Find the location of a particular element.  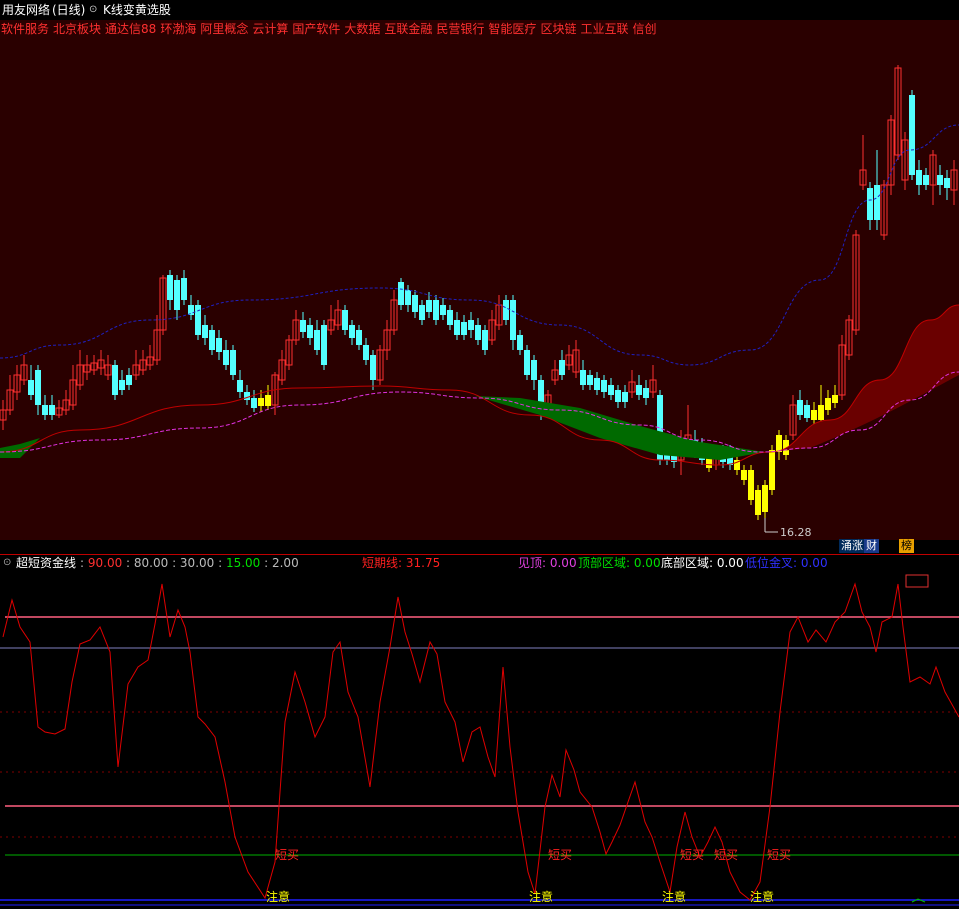

concept-tag: 民营银行 is located at coordinates (460, 29).